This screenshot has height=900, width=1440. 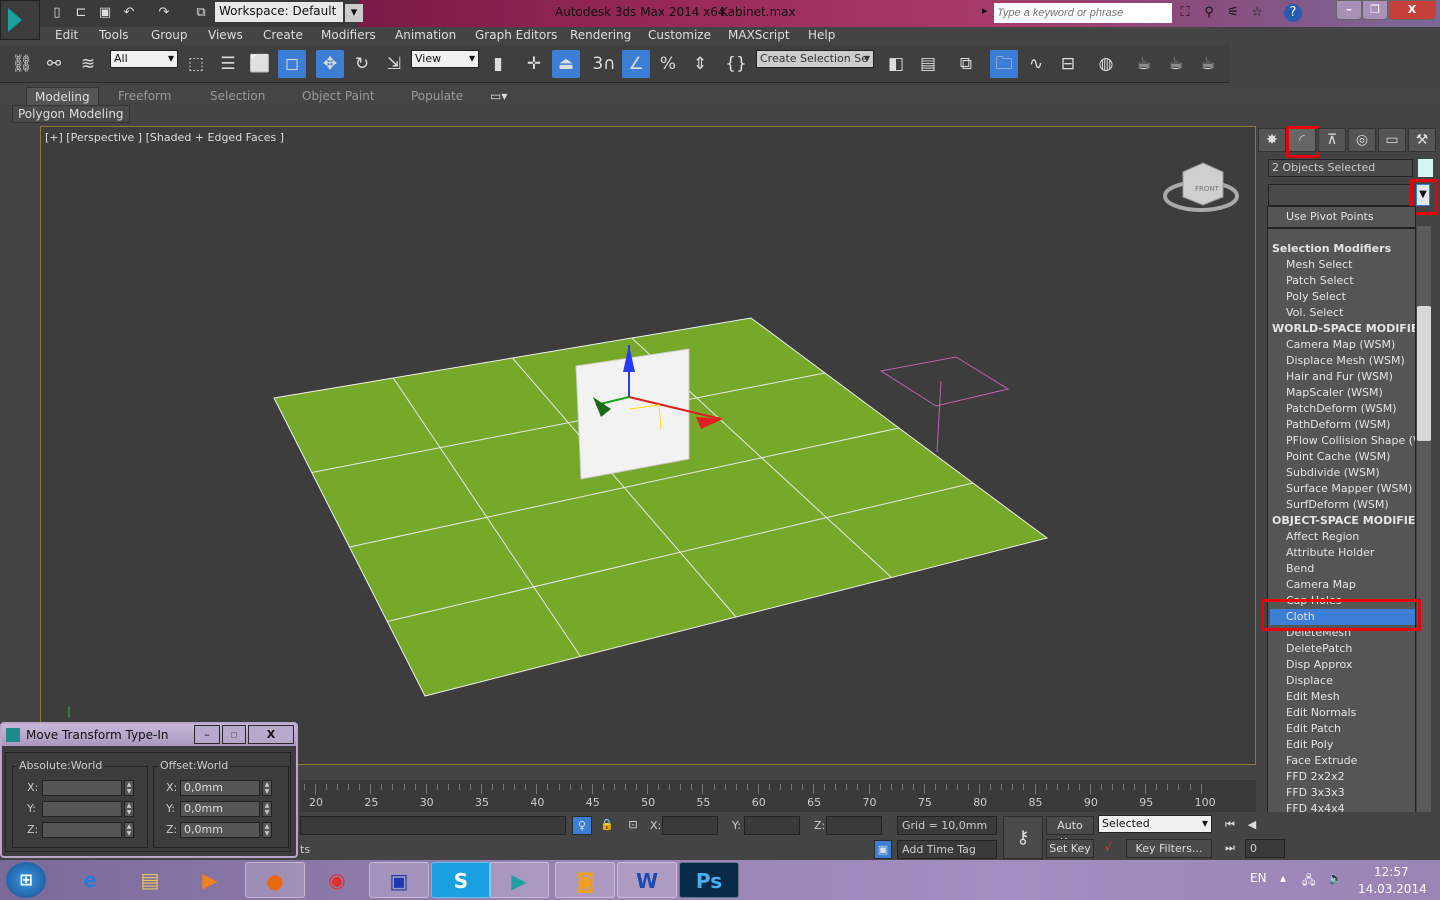 I want to click on select-and-move-icon: ✥, so click(x=330, y=64).